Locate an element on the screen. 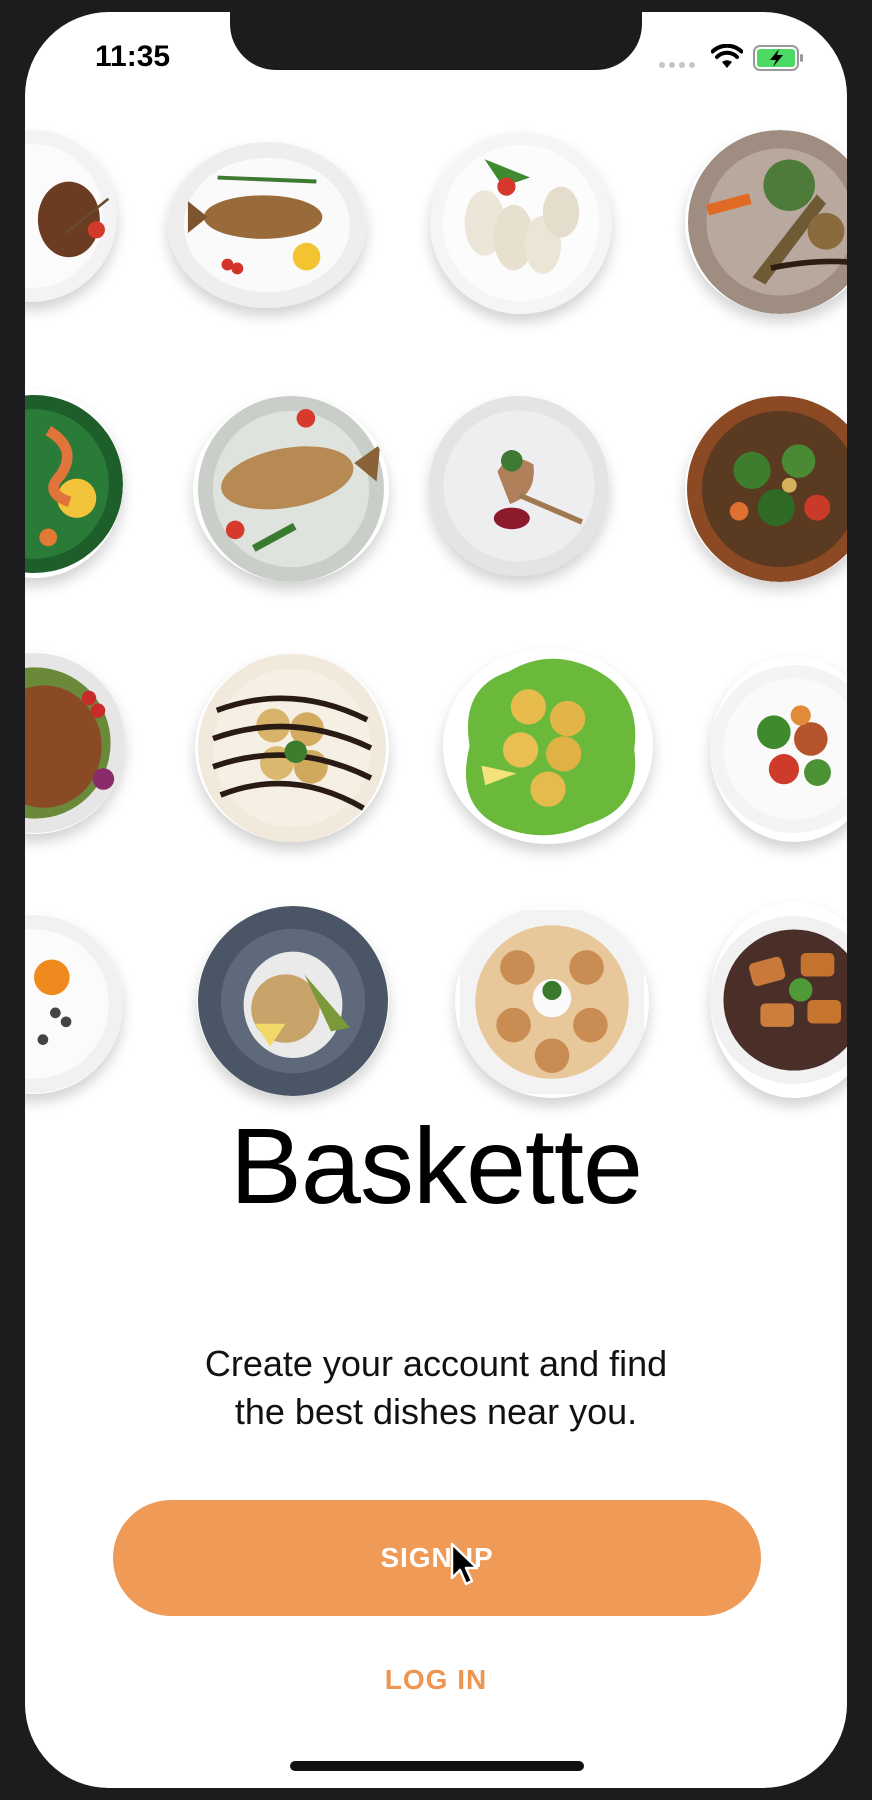 This screenshot has width=872, height=1800. battery-charging-icon is located at coordinates (778, 58).